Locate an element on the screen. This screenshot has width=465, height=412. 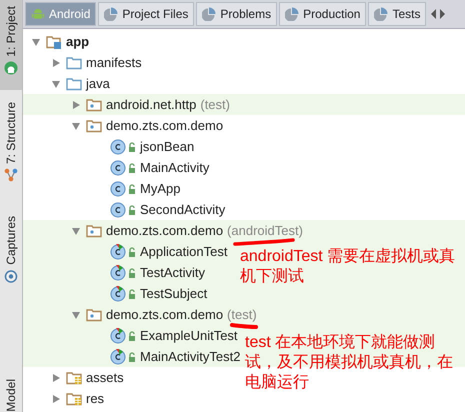
annotation-note: test 在本地环境下就能做测试，及不用模拟机或真机，在电脑运行 is located at coordinates (349, 363).